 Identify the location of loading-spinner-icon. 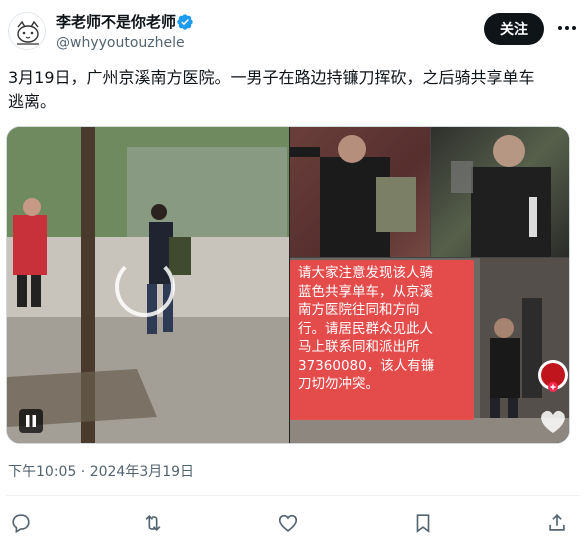
(145, 287).